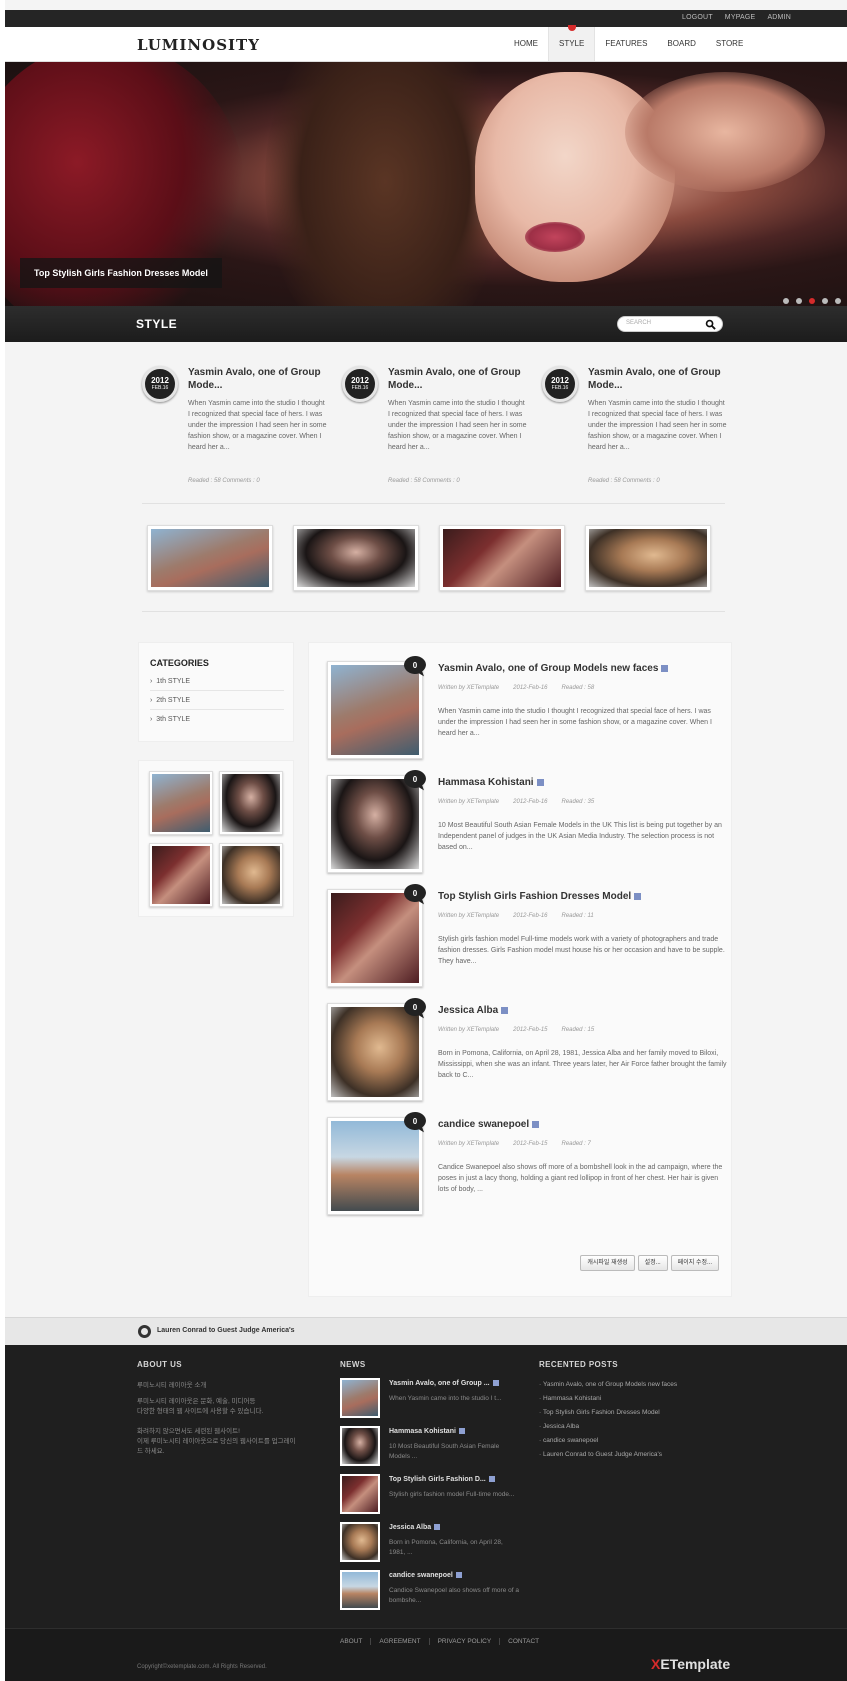  What do you see at coordinates (385, 184) in the screenshot?
I see `hero-hair` at bounding box center [385, 184].